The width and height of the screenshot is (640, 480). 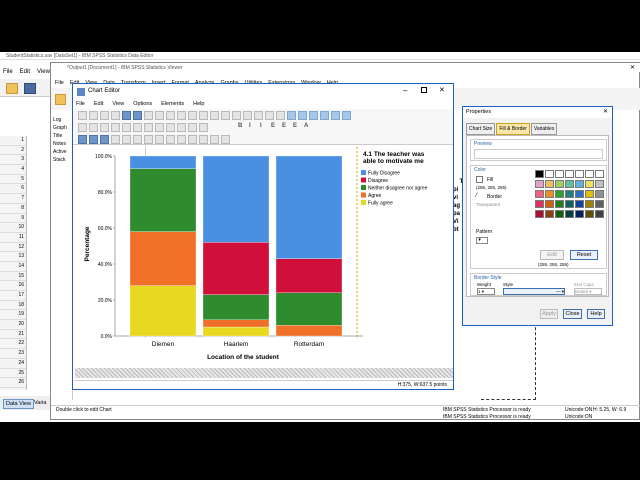 What do you see at coordinates (13, 257) in the screenshot?
I see `row-number: 13` at bounding box center [13, 257].